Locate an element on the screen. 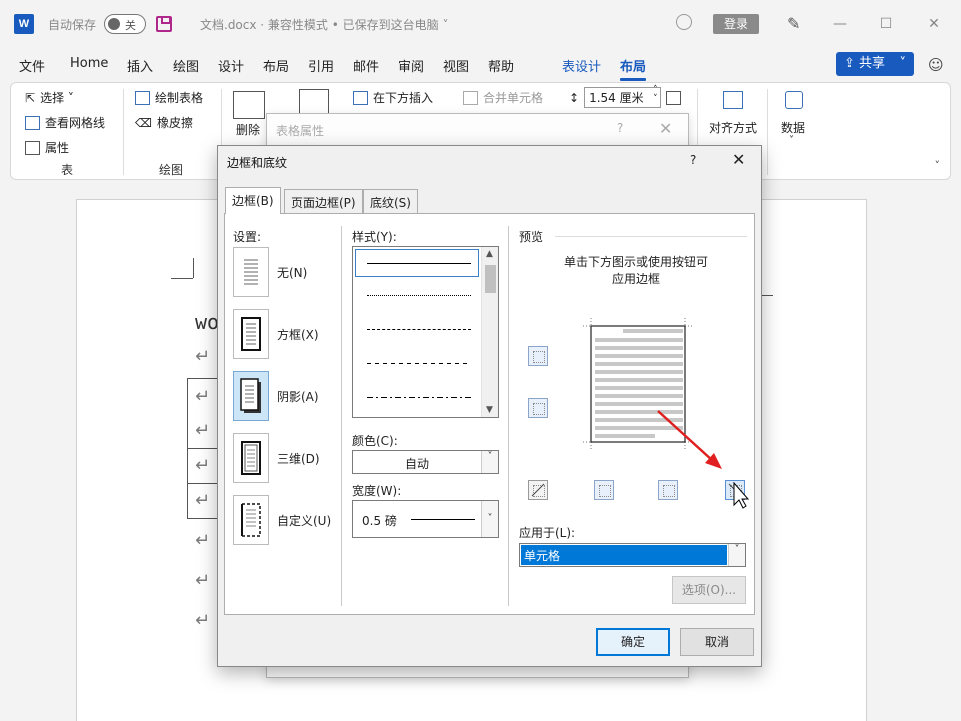 The height and width of the screenshot is (721, 961). insert-above-icon is located at coordinates (314, 102).